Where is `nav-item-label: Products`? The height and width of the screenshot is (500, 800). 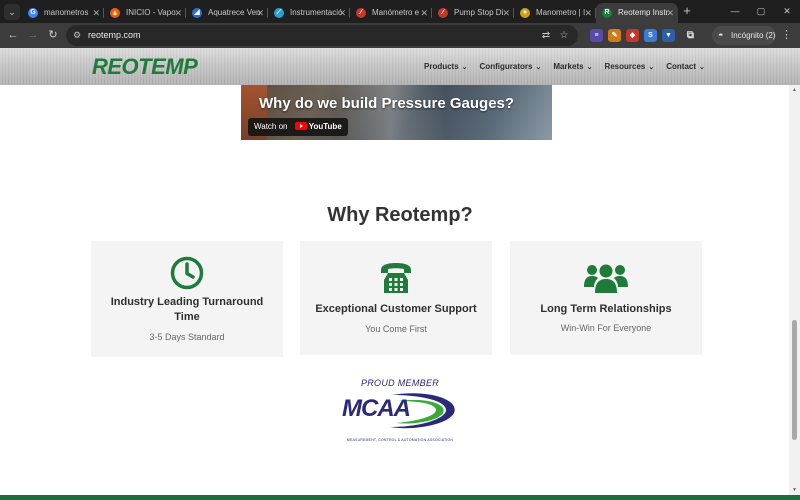 nav-item-label: Products is located at coordinates (441, 66).